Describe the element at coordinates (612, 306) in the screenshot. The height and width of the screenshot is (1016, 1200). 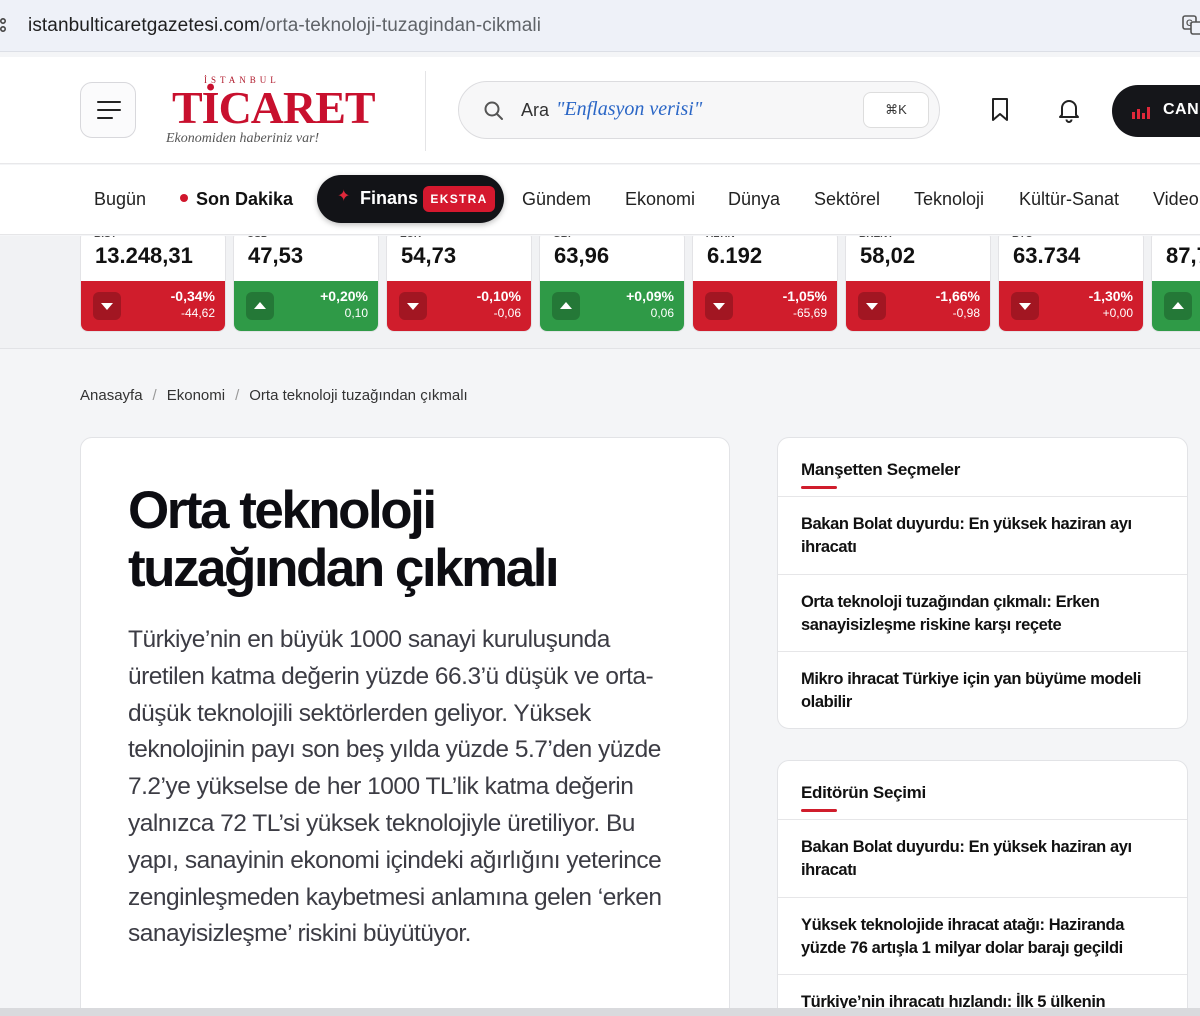
I see `ticker-change-panel: +0,09% 0,06` at that location.